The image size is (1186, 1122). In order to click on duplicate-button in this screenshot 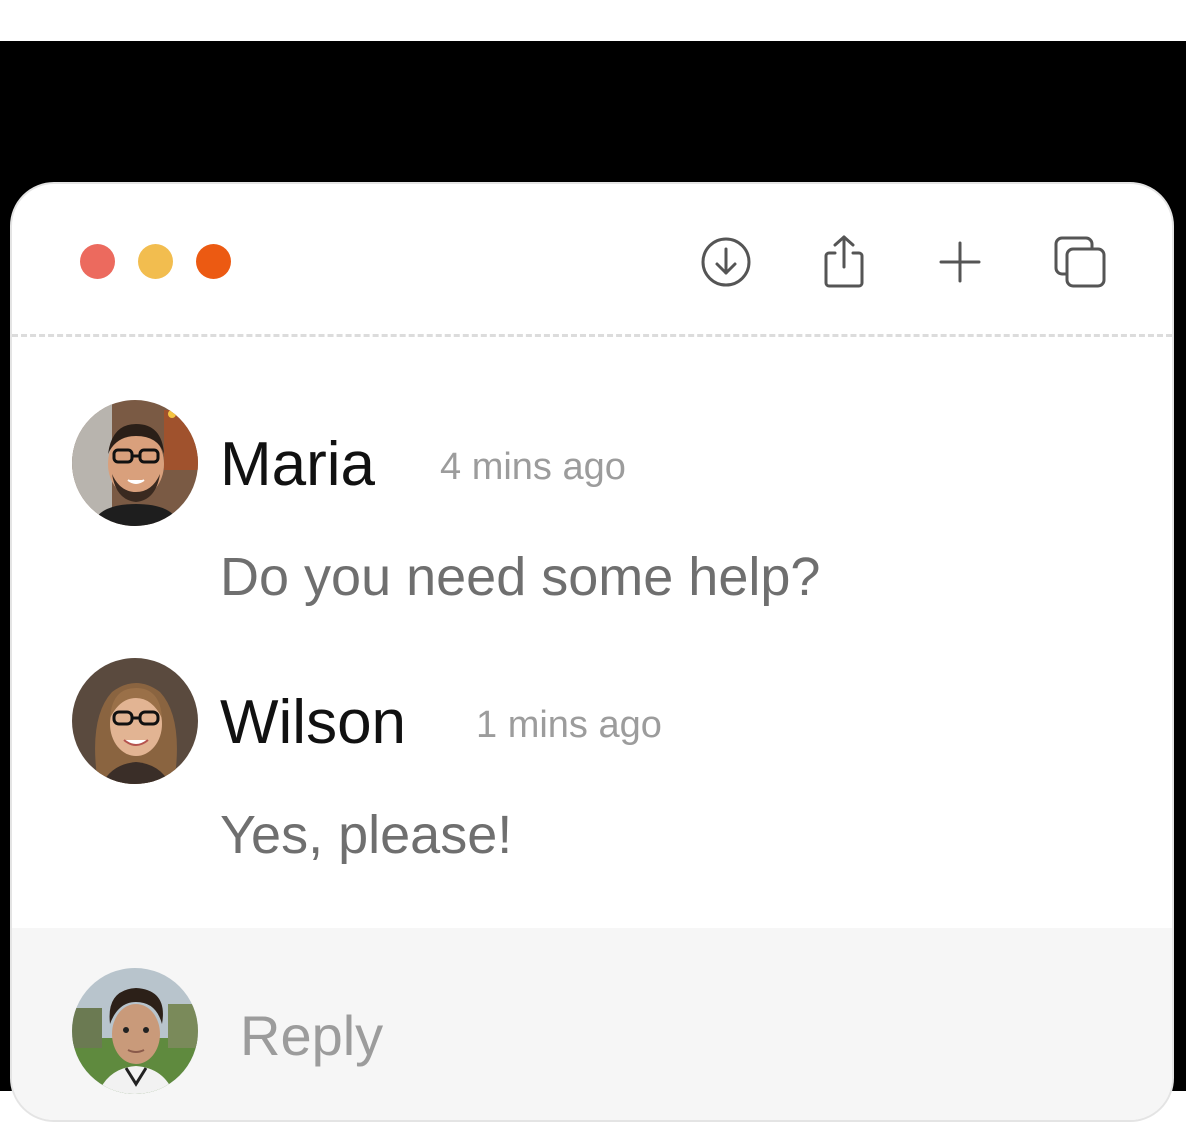, I will do `click(1080, 262)`.